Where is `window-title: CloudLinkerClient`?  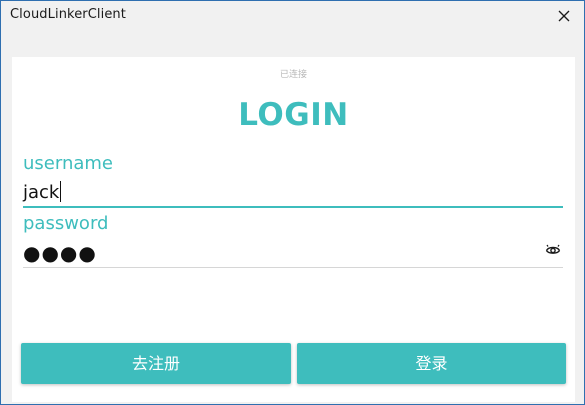
window-title: CloudLinkerClient is located at coordinates (68, 14).